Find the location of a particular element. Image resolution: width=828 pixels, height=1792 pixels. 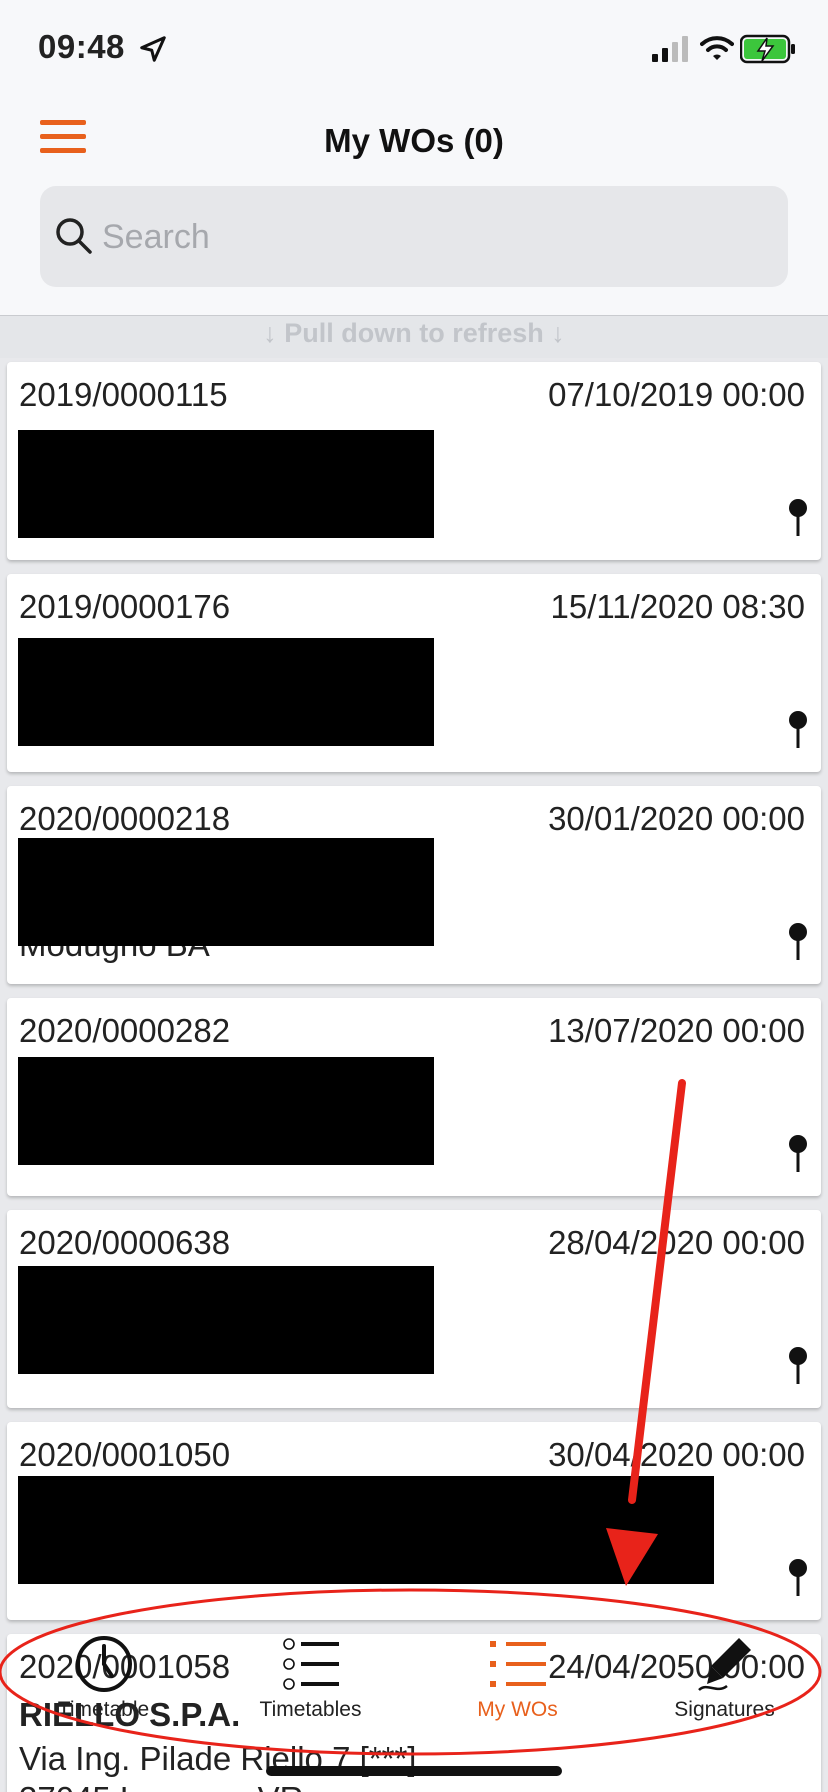

header: My WOs (0) is located at coordinates (414, 208).